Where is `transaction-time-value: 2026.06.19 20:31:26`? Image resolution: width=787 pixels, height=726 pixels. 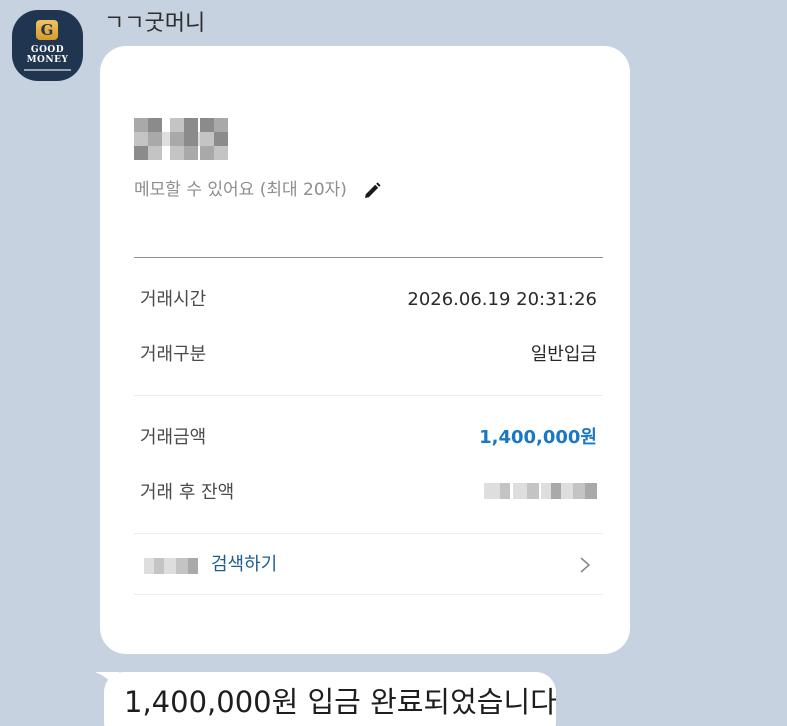
transaction-time-value: 2026.06.19 20:31:26 is located at coordinates (502, 299).